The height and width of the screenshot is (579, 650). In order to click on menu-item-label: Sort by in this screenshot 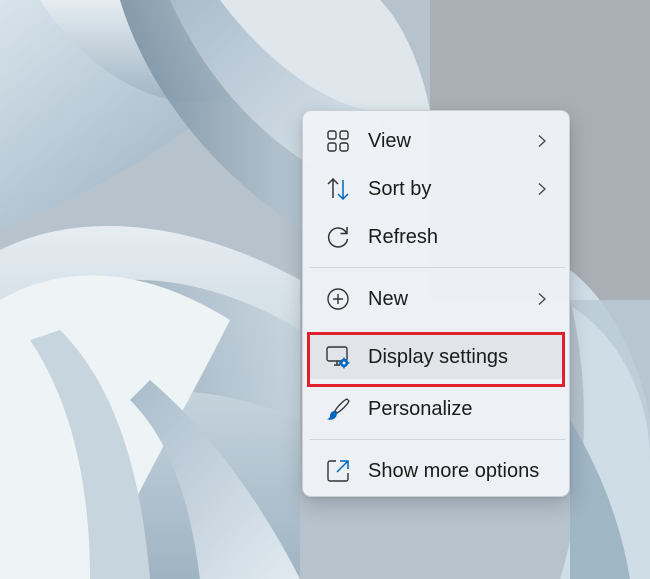, I will do `click(400, 189)`.